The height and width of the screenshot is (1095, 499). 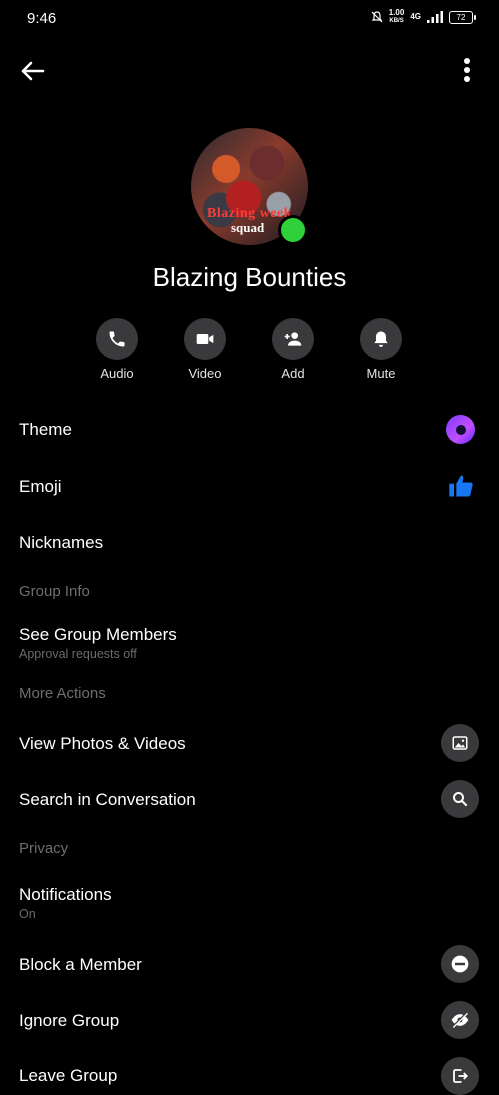 I want to click on signal-icon, so click(x=435, y=17).